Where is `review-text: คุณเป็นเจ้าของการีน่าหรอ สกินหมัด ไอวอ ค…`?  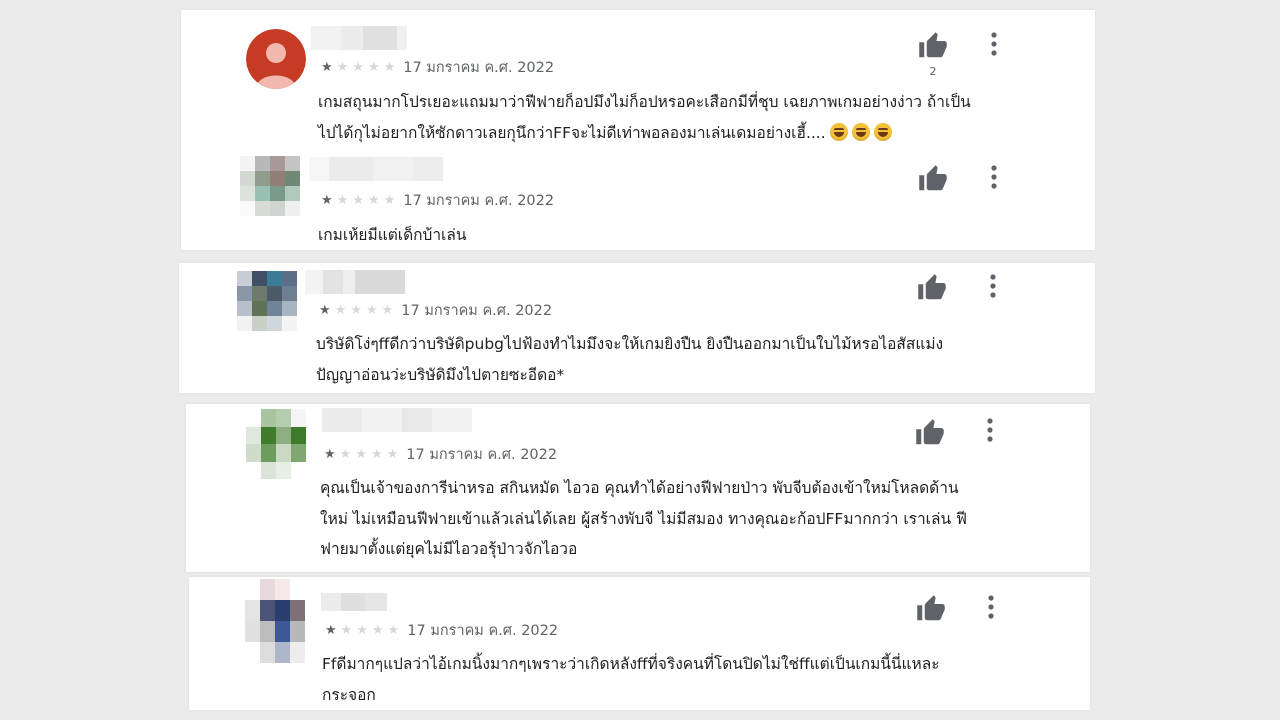 review-text: คุณเป็นเจ้าของการีน่าหรอ สกินหมัด ไอวอ ค… is located at coordinates (643, 519).